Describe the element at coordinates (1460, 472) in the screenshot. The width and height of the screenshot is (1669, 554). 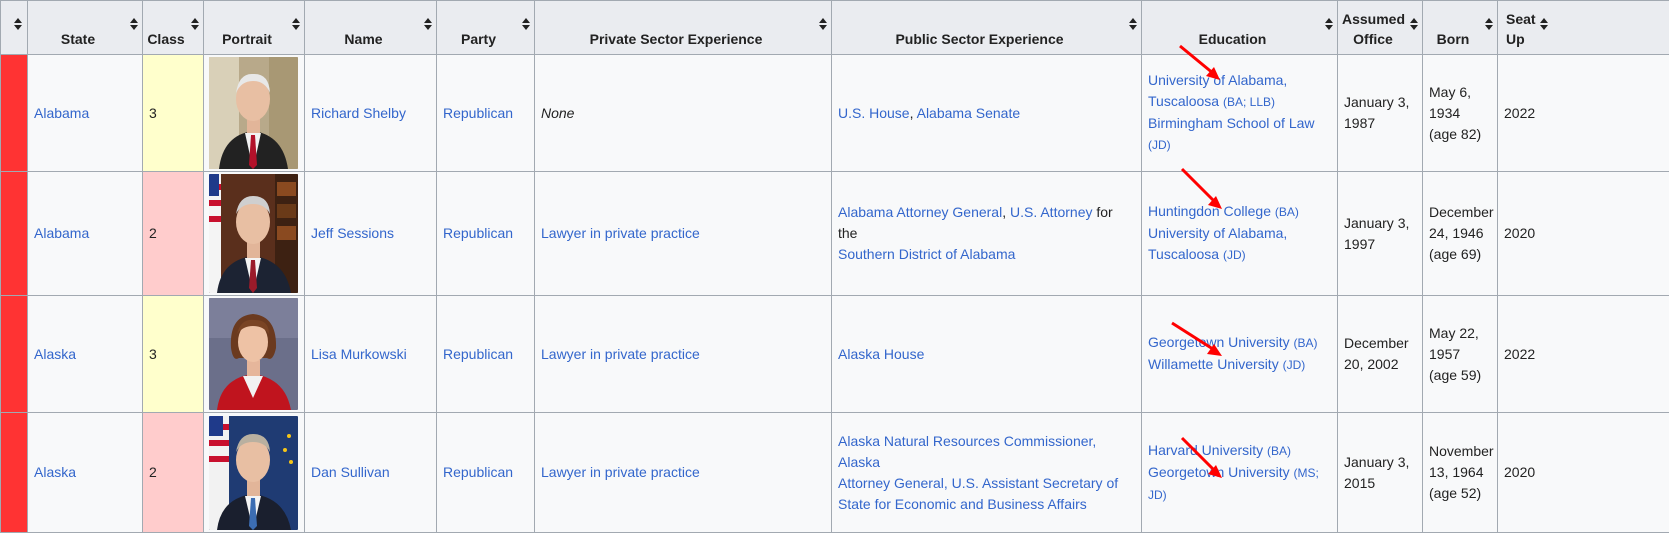
I see `born-cell: November 13, 1964 (age 52)` at that location.